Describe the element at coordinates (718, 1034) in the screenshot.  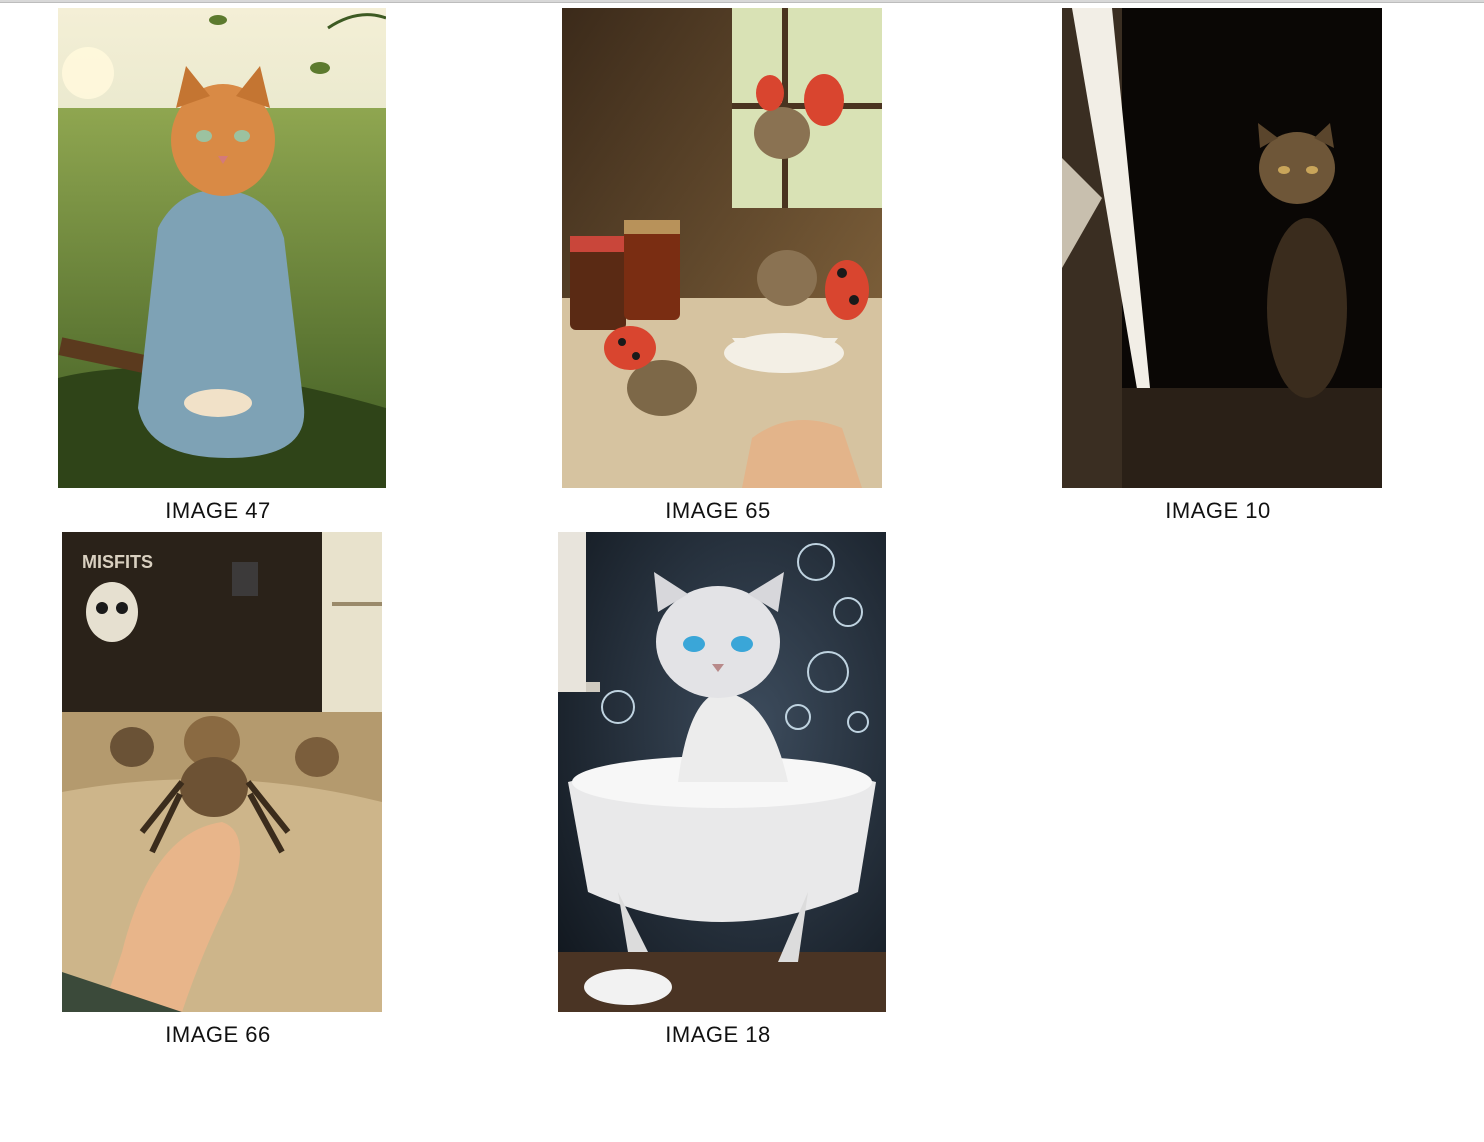
I see `image-caption: IMAGE 18` at that location.